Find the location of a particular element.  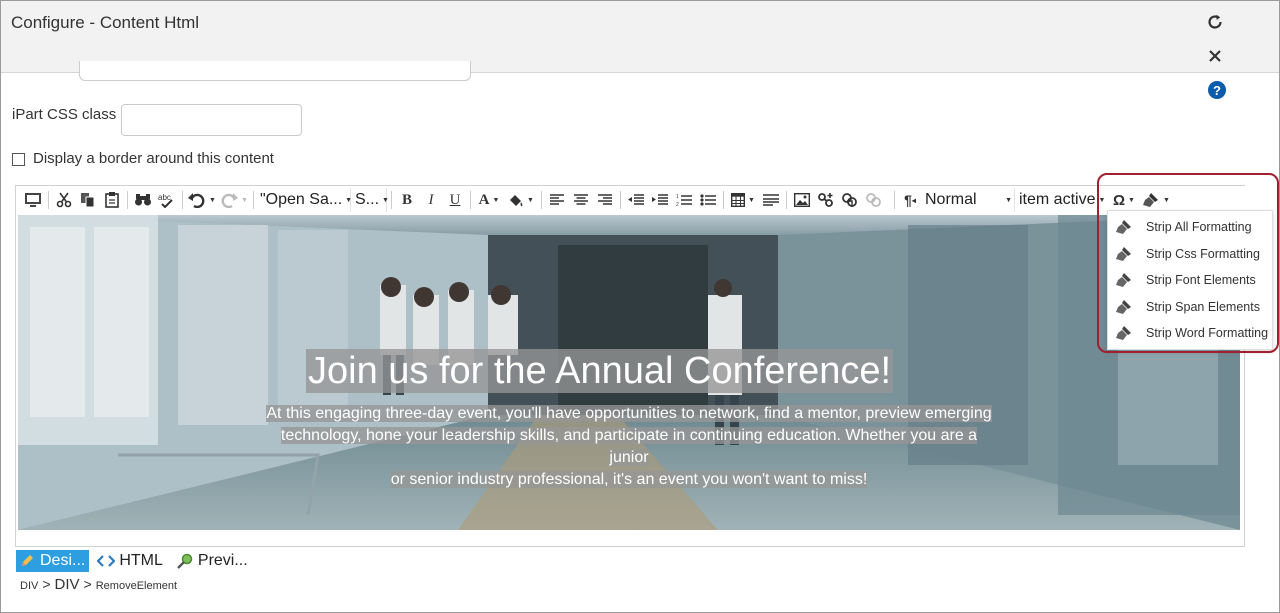

tab-html-label: HTML is located at coordinates (141, 560).